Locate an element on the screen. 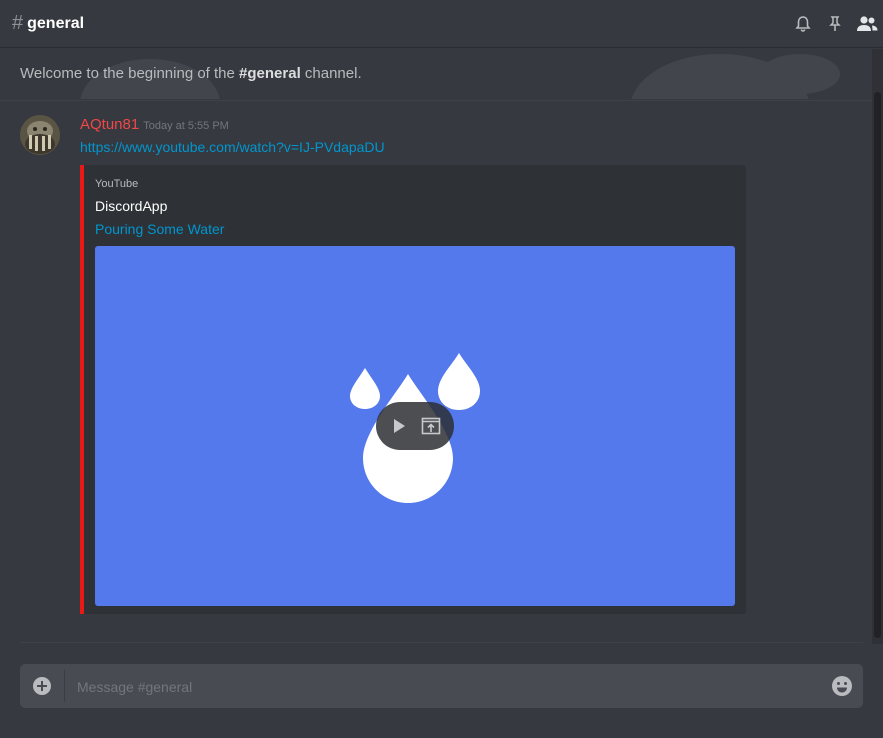 The image size is (883, 738). pin-icon is located at coordinates (835, 24).